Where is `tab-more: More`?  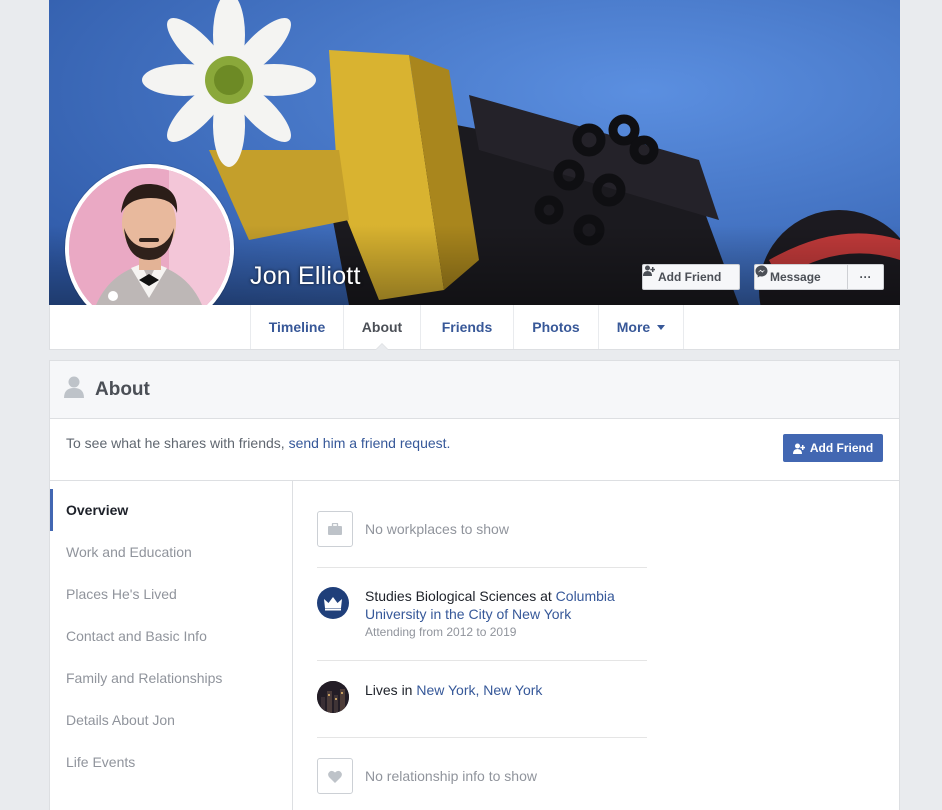
tab-more: More is located at coordinates (641, 327).